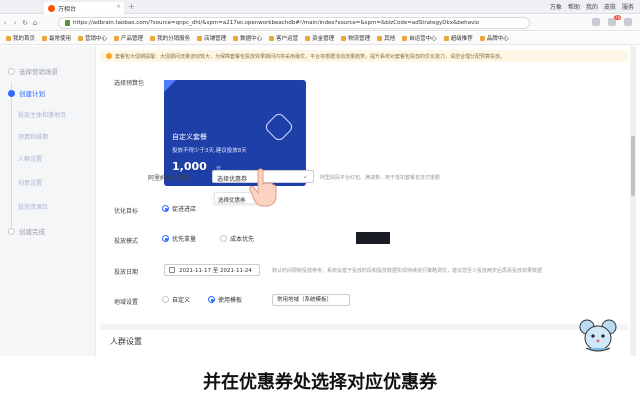 The width and height of the screenshot is (640, 406). What do you see at coordinates (617, 17) in the screenshot?
I see `notification-badge: 78` at bounding box center [617, 17].